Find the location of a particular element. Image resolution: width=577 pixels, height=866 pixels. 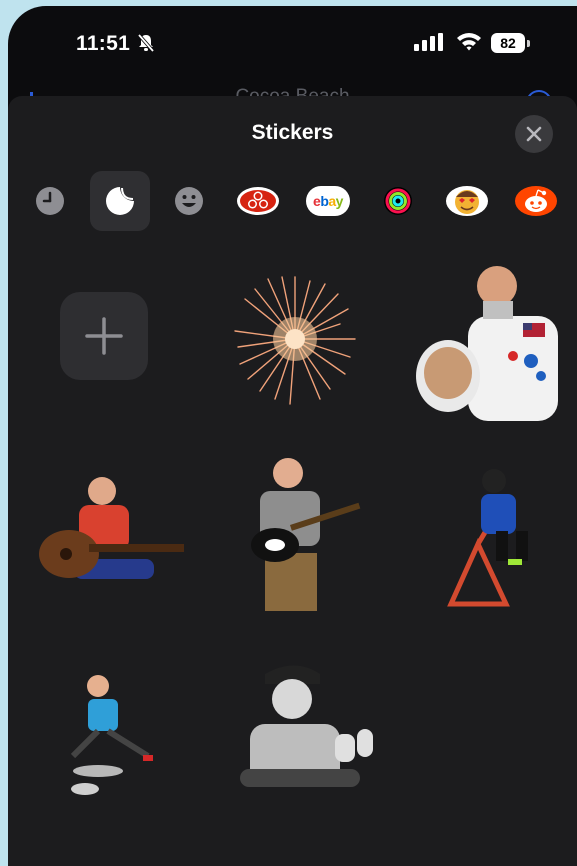

emoji-face-icon is located at coordinates (467, 201).